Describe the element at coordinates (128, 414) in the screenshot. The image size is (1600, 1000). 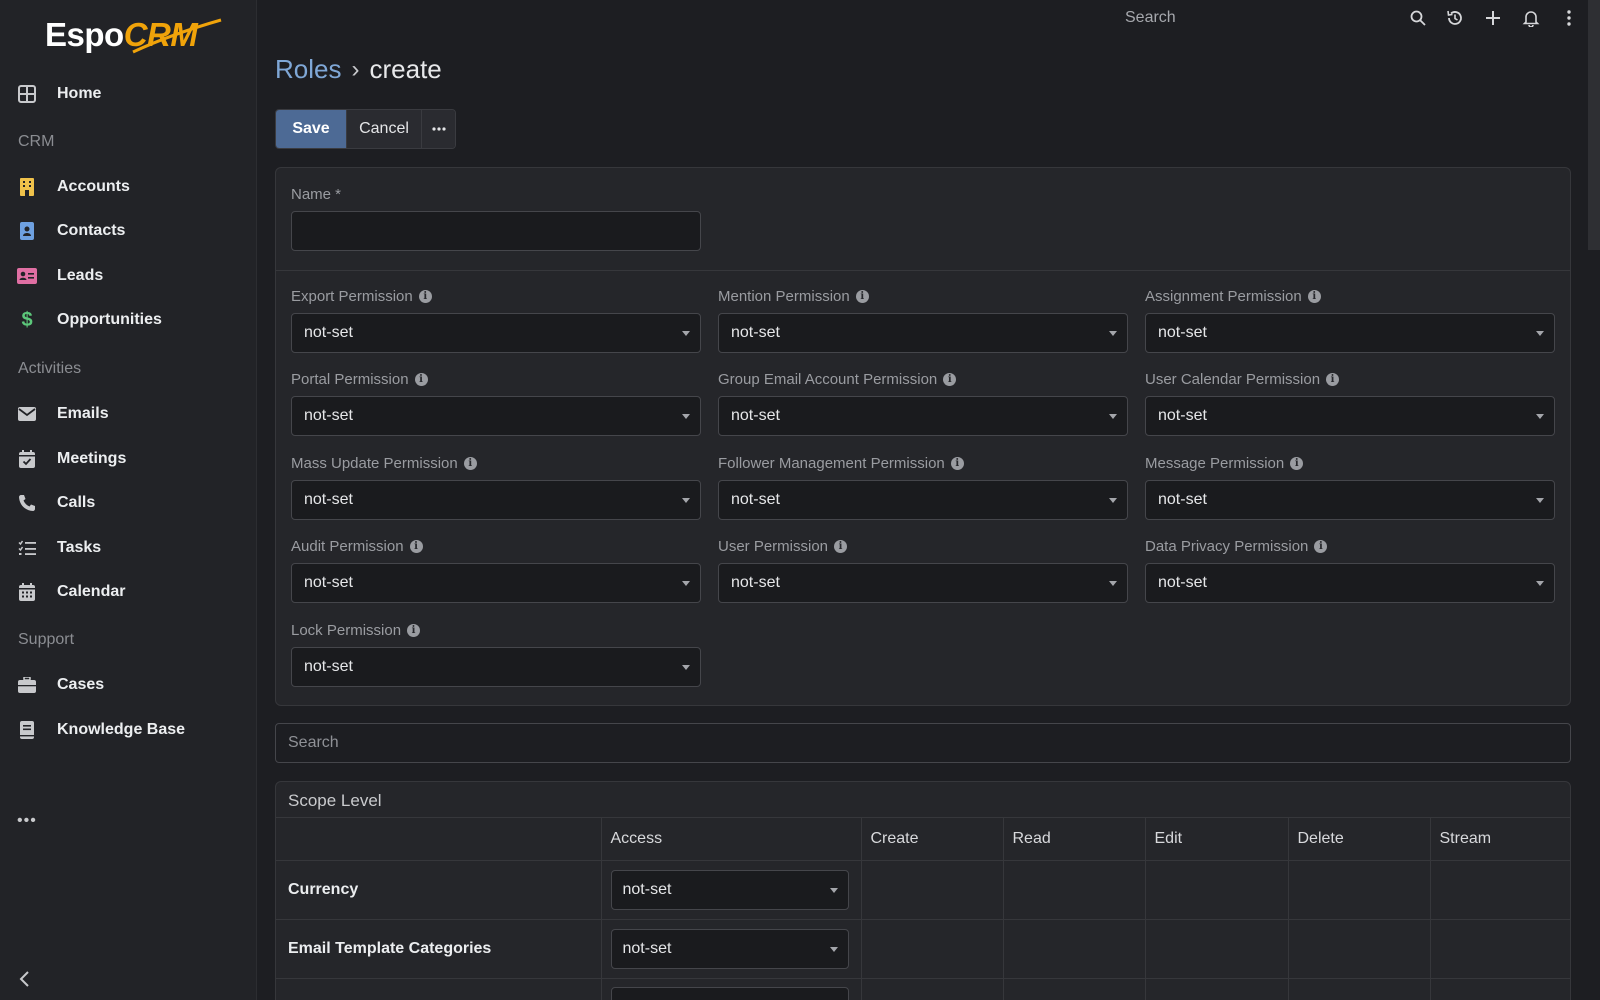
I see `sidebar-item-emails: Emails` at that location.